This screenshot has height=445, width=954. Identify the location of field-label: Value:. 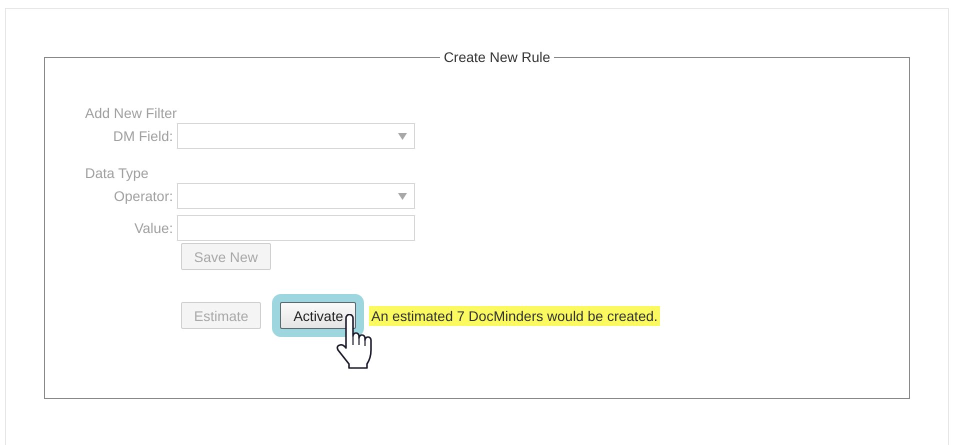
(153, 228).